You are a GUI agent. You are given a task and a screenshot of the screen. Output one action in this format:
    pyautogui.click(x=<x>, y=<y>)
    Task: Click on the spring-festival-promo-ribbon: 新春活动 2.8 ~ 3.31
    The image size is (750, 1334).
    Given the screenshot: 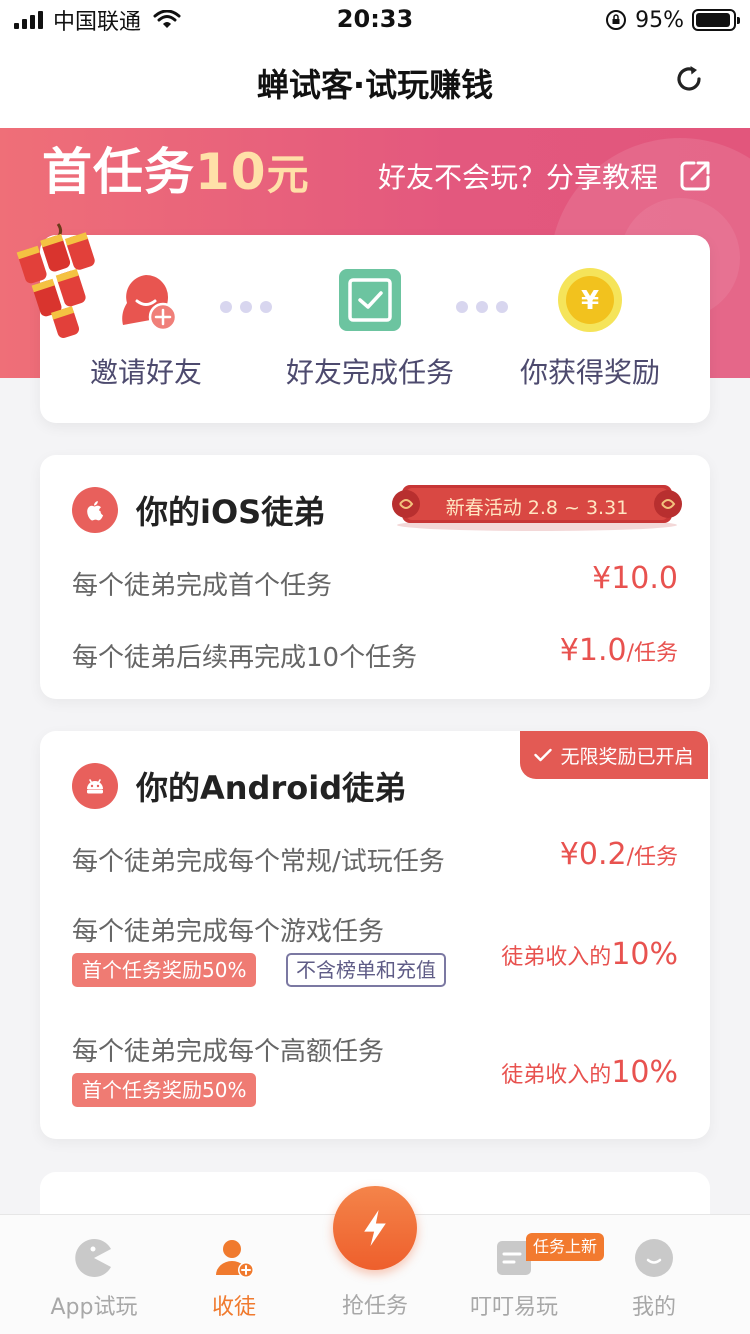 What is the action you would take?
    pyautogui.click(x=537, y=506)
    